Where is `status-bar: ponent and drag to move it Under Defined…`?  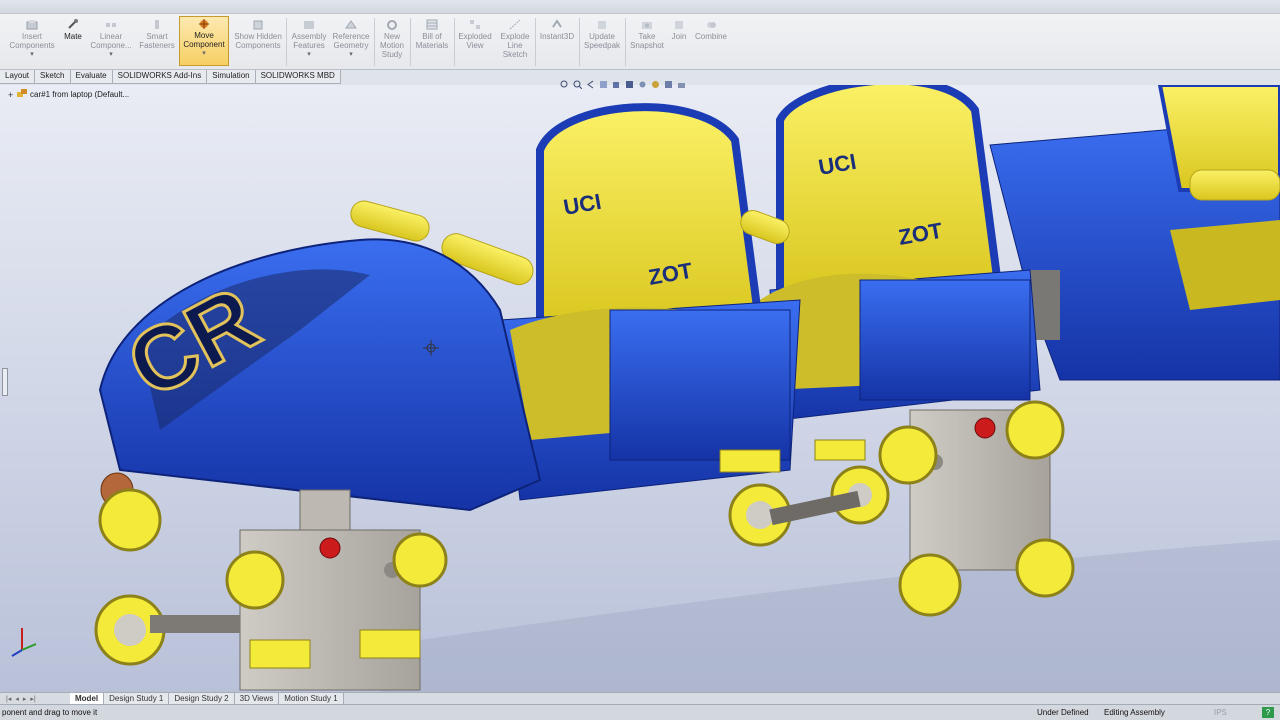
status-bar: ponent and drag to move it Under Defined… is located at coordinates (640, 712).